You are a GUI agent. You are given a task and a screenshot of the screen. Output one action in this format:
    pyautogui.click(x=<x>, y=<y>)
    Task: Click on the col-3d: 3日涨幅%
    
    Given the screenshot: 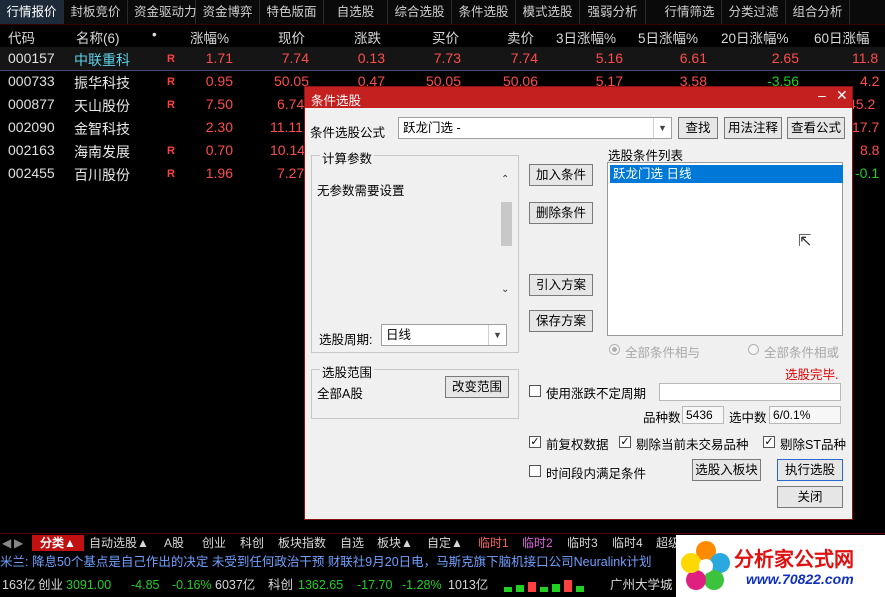 What is the action you would take?
    pyautogui.click(x=586, y=37)
    